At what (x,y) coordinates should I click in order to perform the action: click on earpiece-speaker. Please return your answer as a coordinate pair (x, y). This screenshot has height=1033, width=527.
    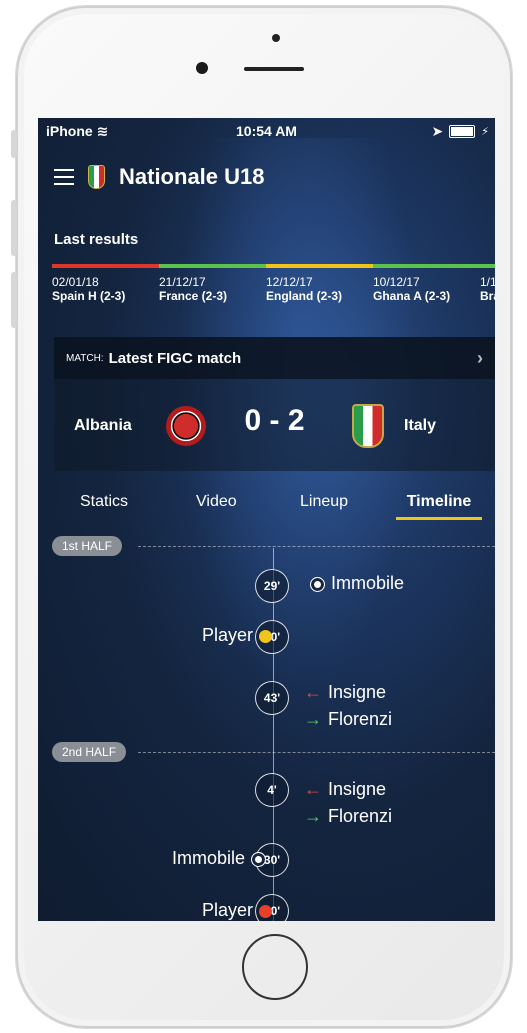
    Looking at the image, I should click on (274, 69).